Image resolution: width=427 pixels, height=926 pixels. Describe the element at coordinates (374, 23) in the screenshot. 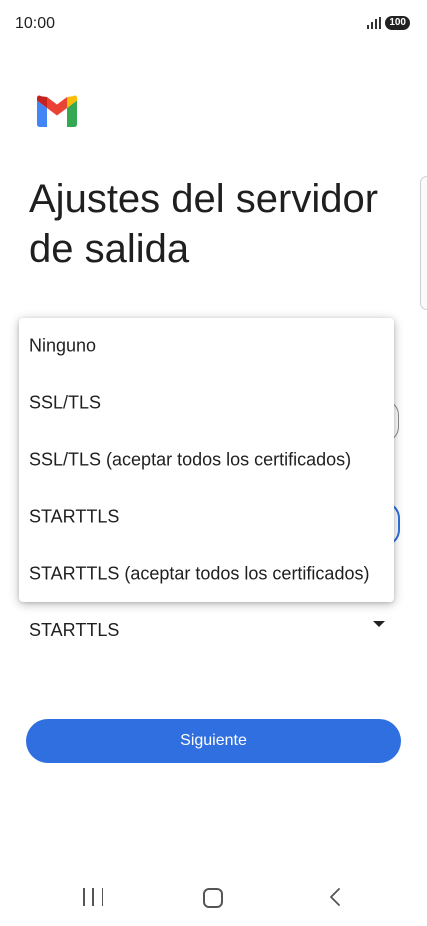

I see `signal-bars-icon` at that location.